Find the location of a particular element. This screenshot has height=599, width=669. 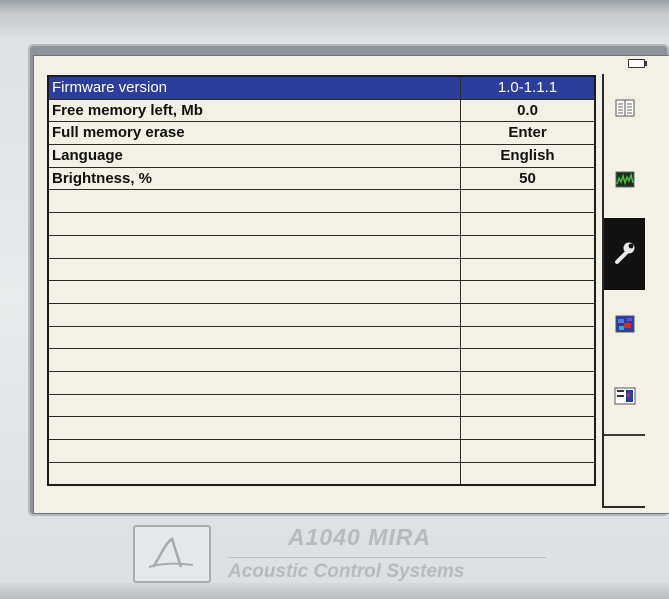

settings-row: Brightness, % 50 is located at coordinates (321, 178).